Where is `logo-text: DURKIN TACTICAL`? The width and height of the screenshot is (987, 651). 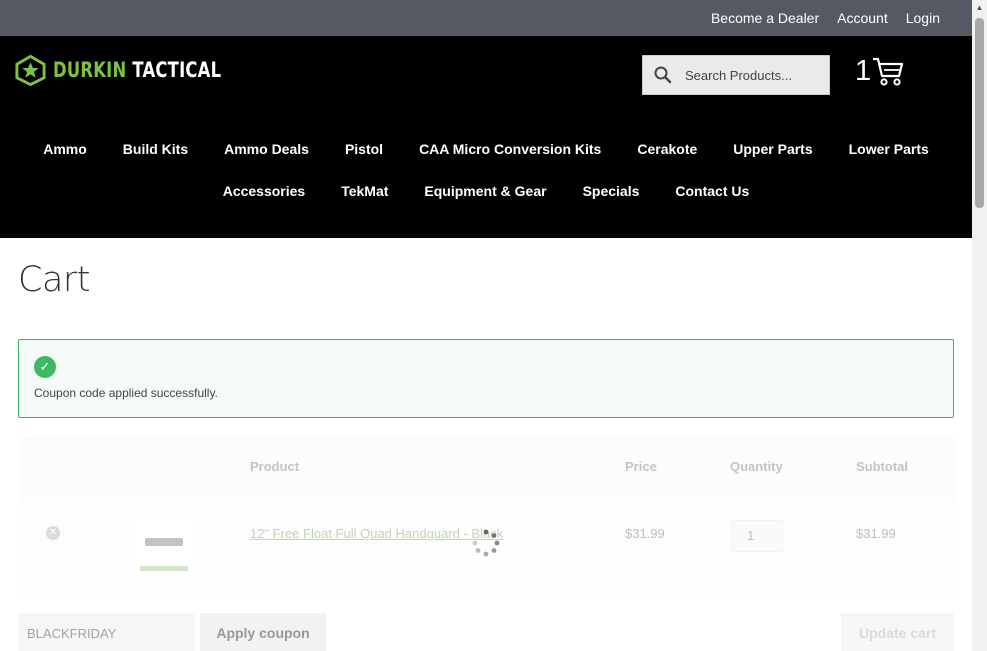
logo-text: DURKIN TACTICAL is located at coordinates (137, 70).